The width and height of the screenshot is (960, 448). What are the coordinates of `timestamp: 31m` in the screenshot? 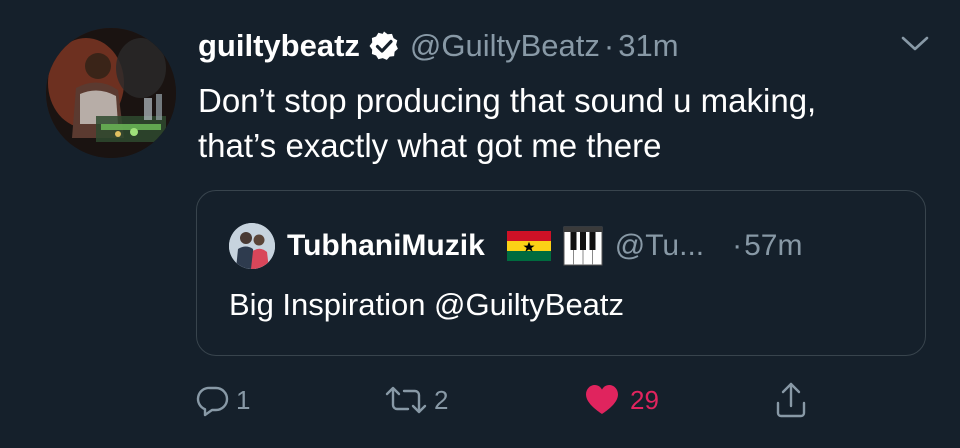 It's located at (648, 46).